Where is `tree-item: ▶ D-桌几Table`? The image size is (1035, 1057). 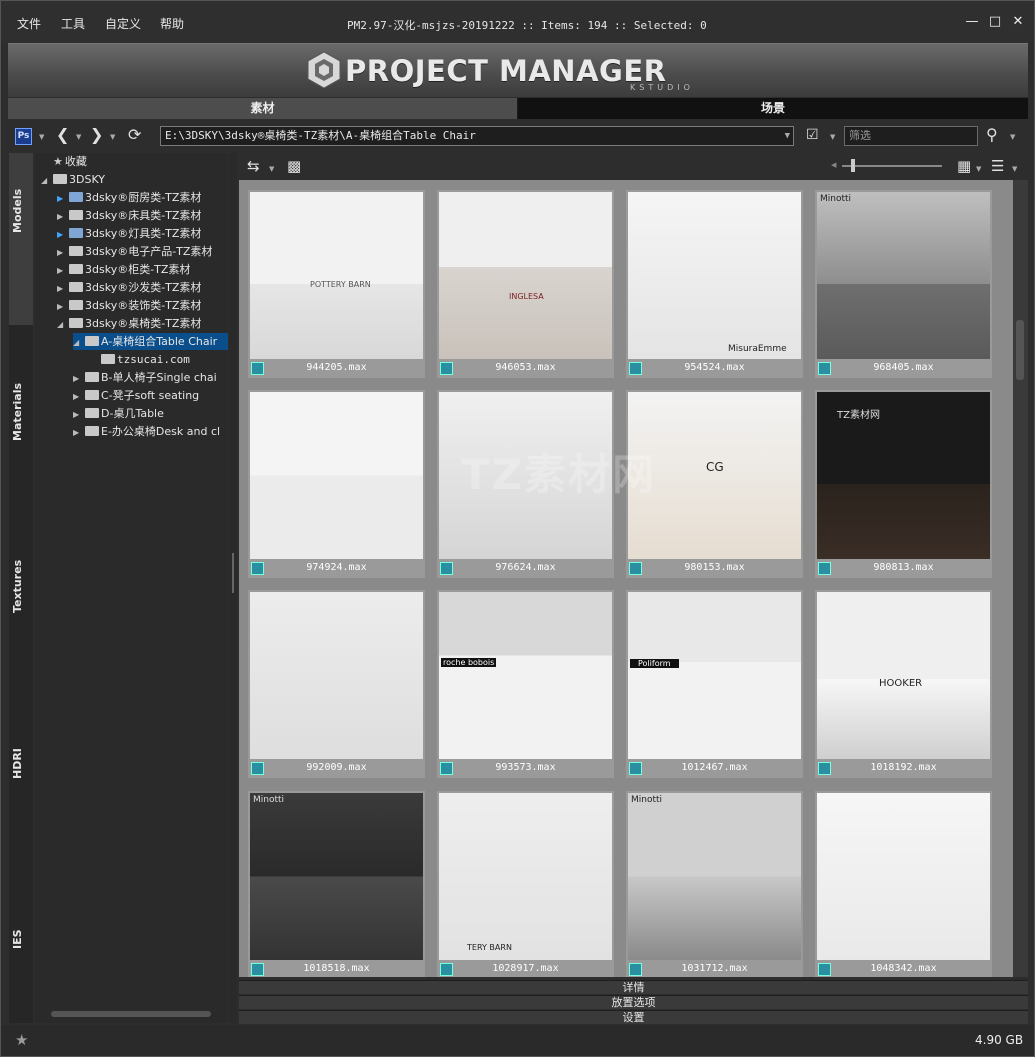 tree-item: ▶ D-桌几Table is located at coordinates (118, 413).